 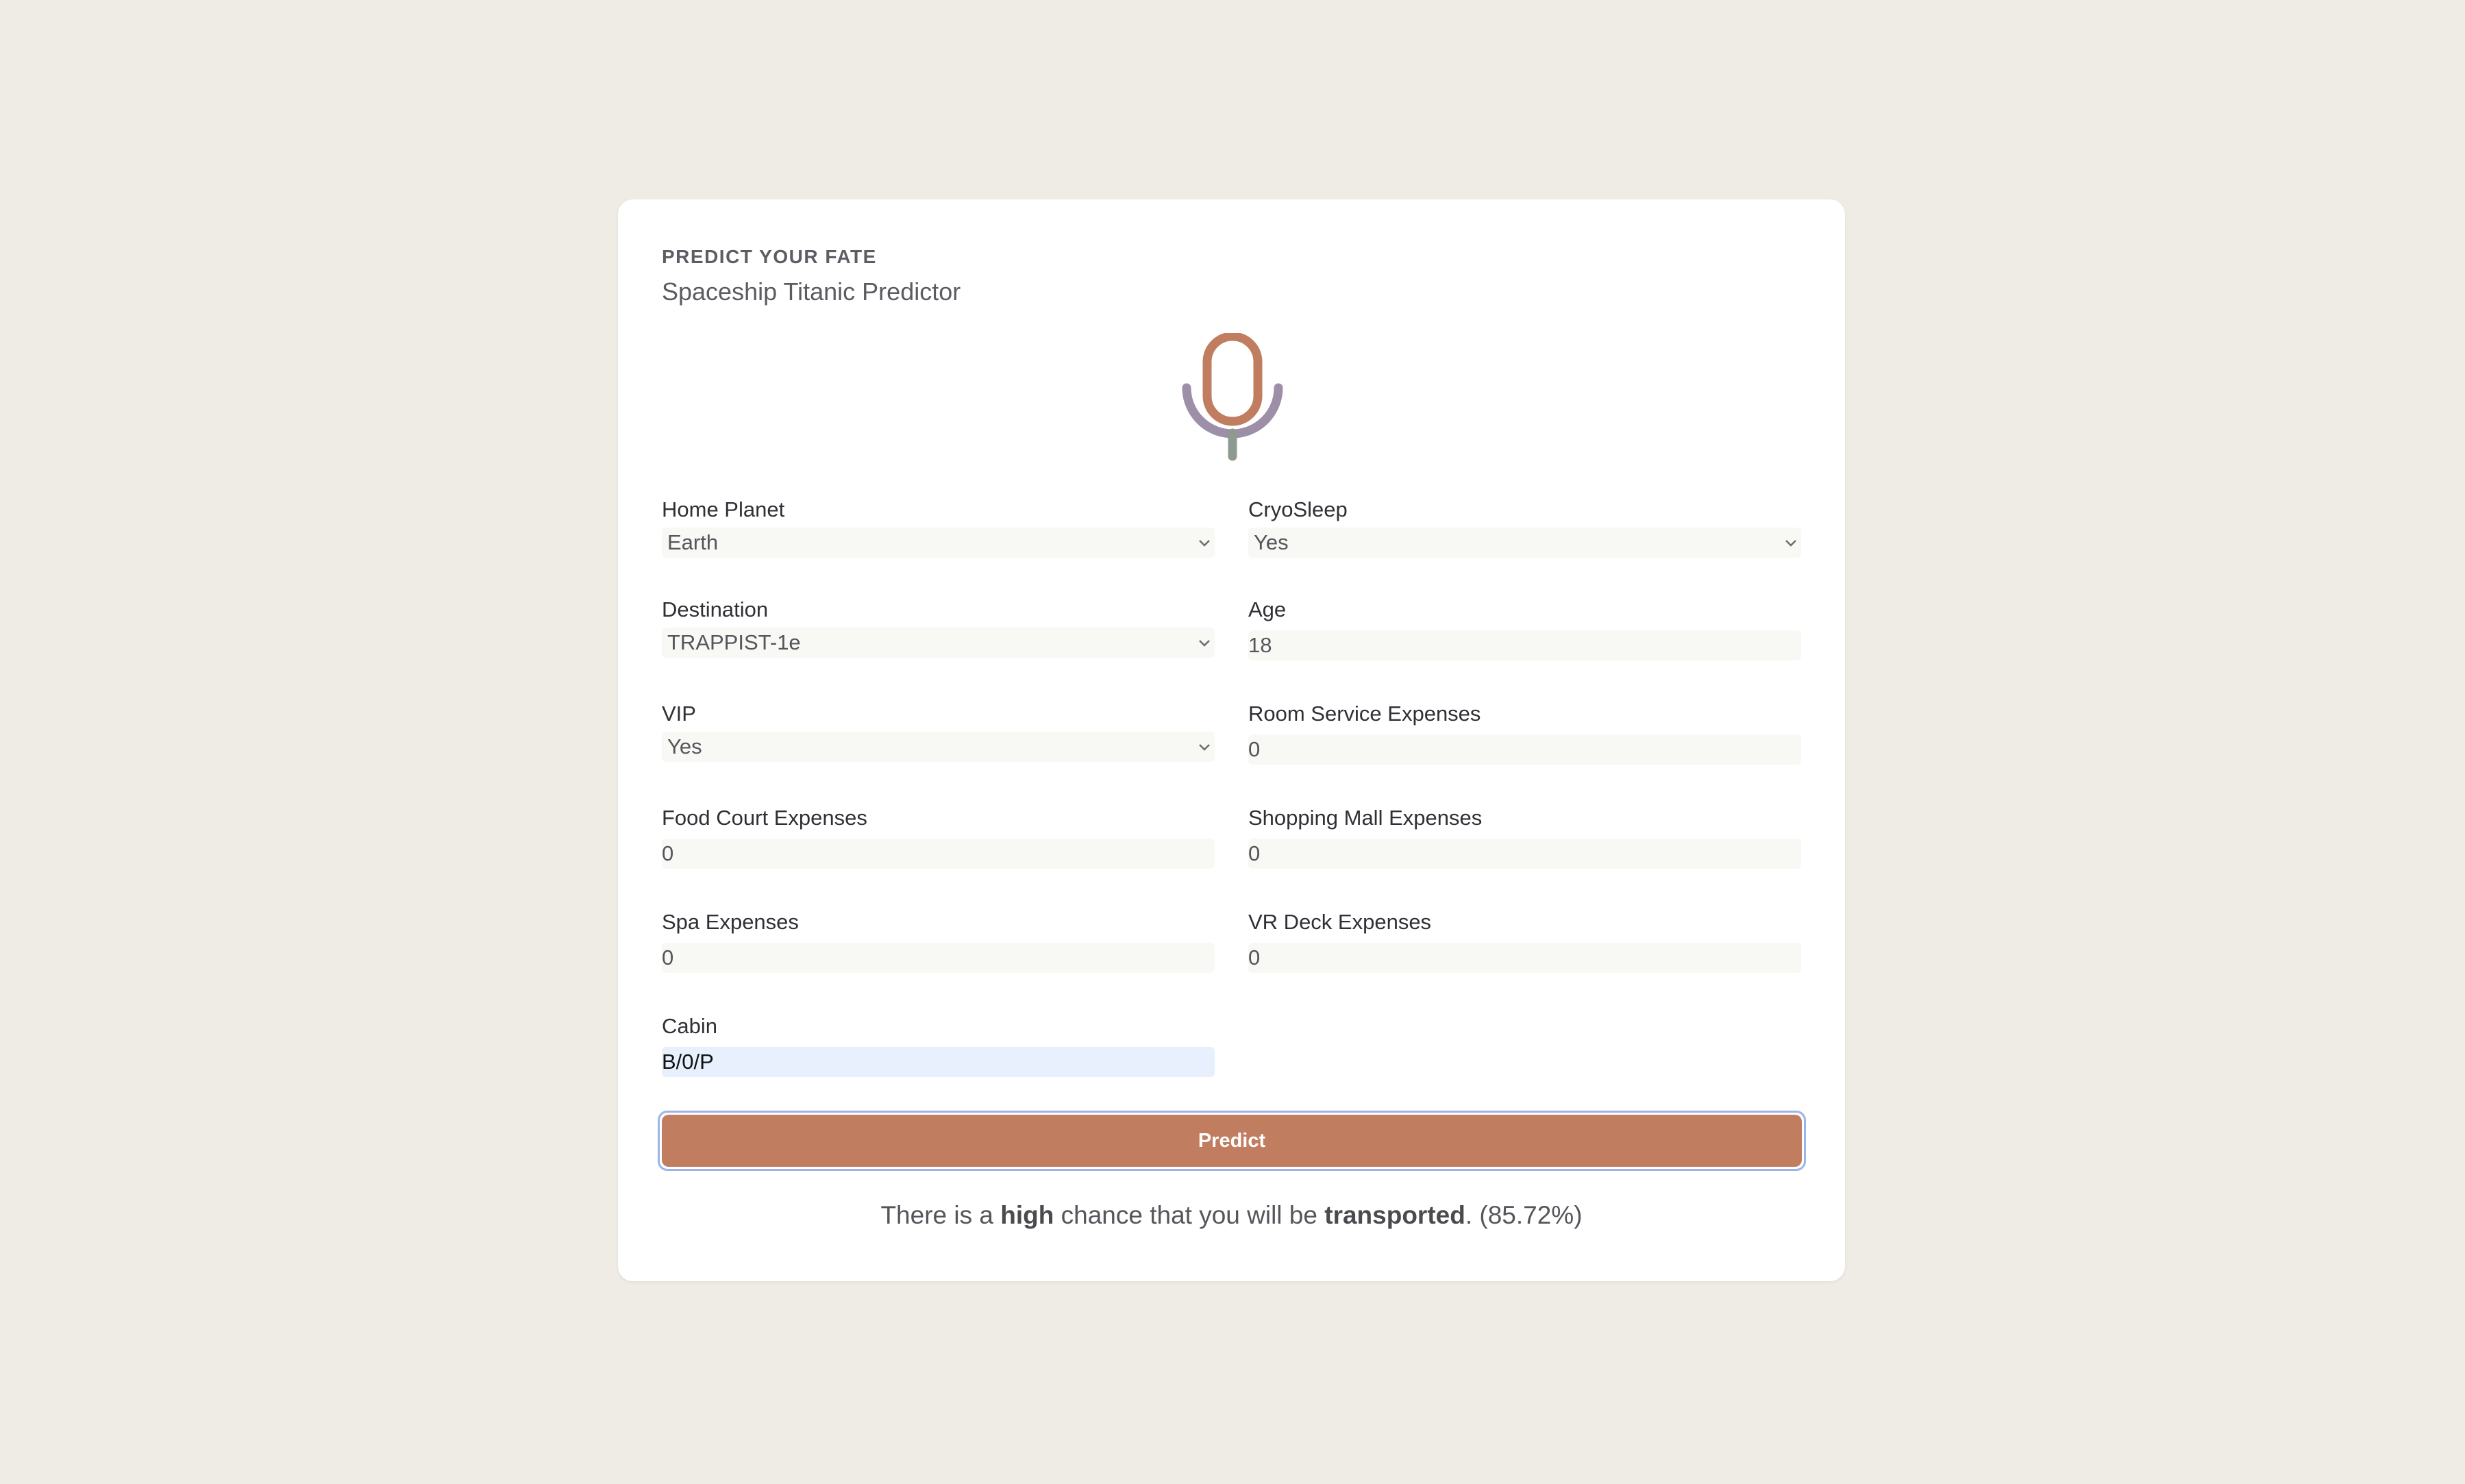 I want to click on vr-deck-input: 0, so click(x=1524, y=958).